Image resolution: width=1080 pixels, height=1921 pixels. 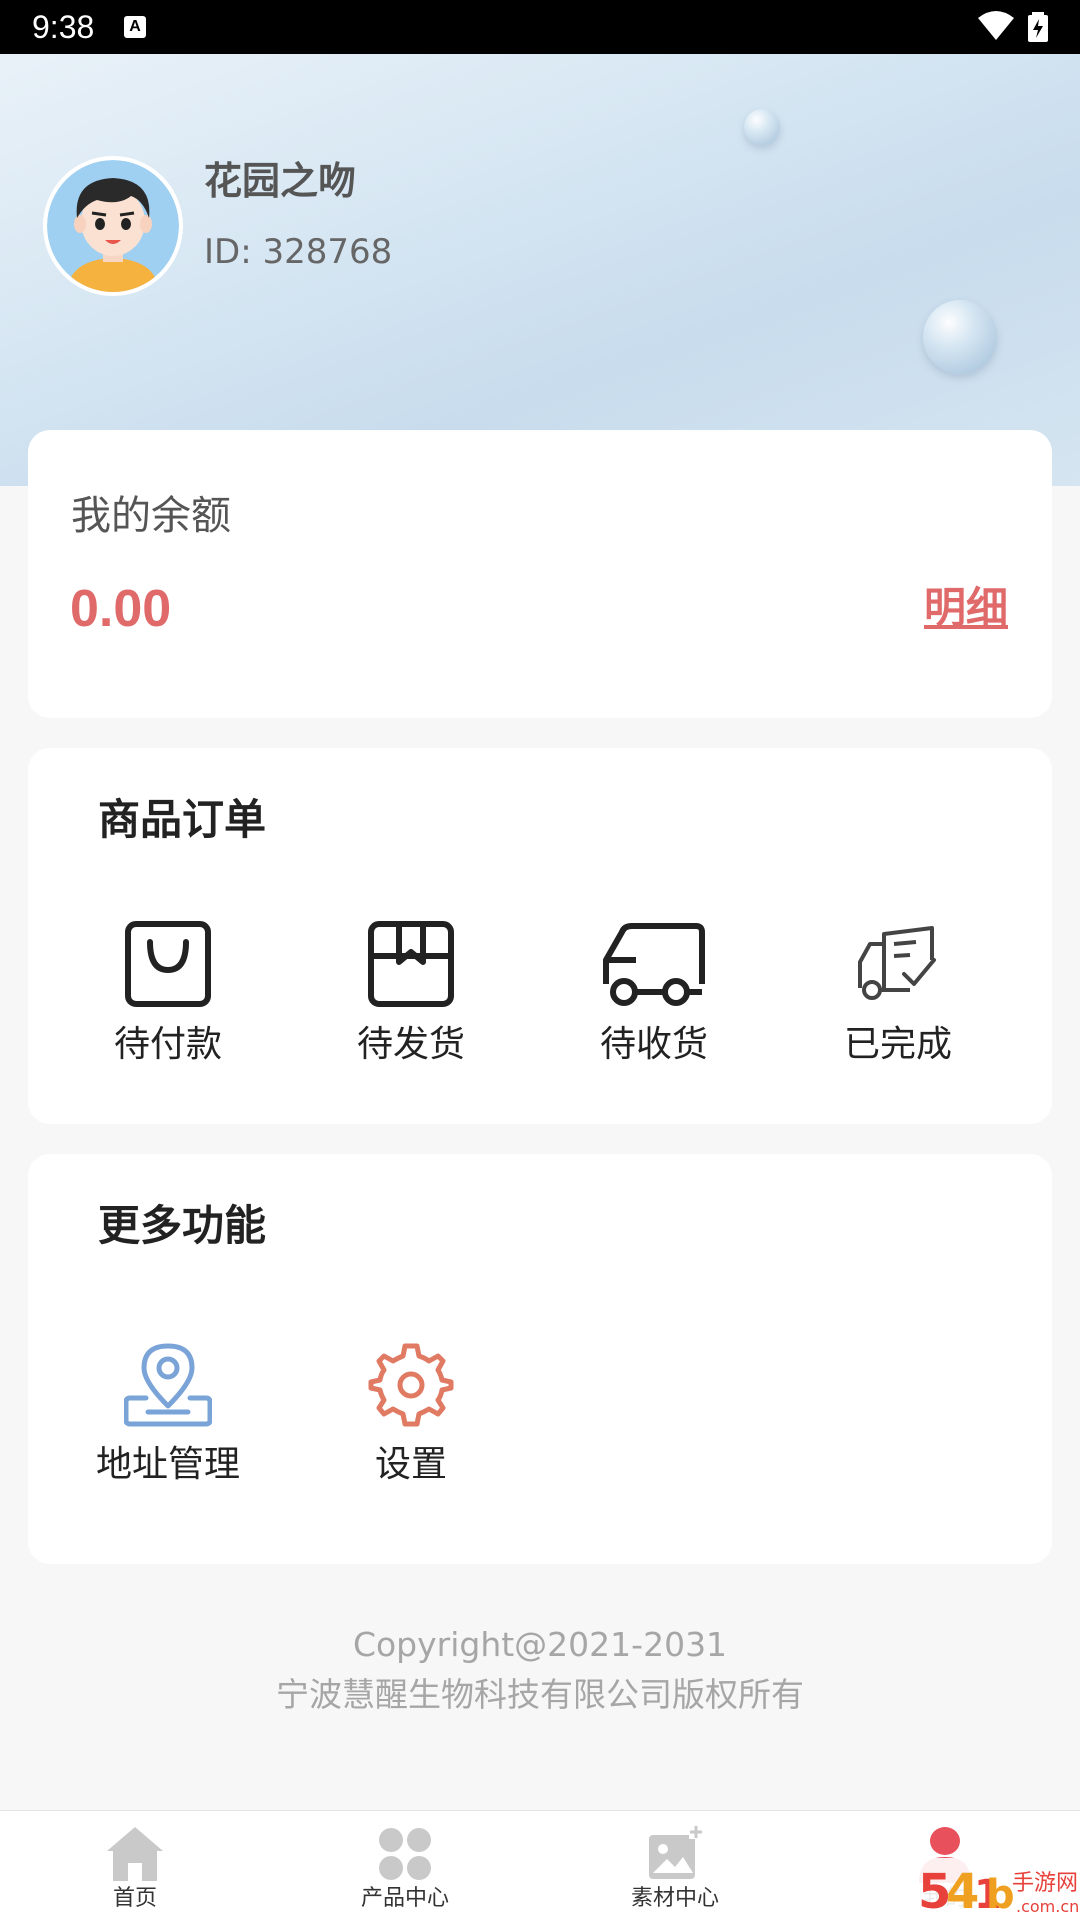 I want to click on tab-home: 首页, so click(x=135, y=1866).